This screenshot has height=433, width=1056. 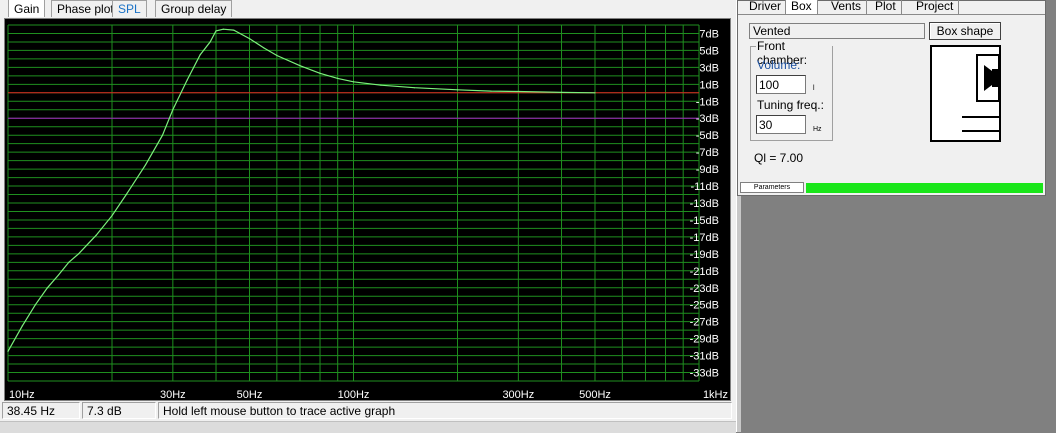 What do you see at coordinates (704, 255) in the screenshot?
I see `y-tick-label: -19dB` at bounding box center [704, 255].